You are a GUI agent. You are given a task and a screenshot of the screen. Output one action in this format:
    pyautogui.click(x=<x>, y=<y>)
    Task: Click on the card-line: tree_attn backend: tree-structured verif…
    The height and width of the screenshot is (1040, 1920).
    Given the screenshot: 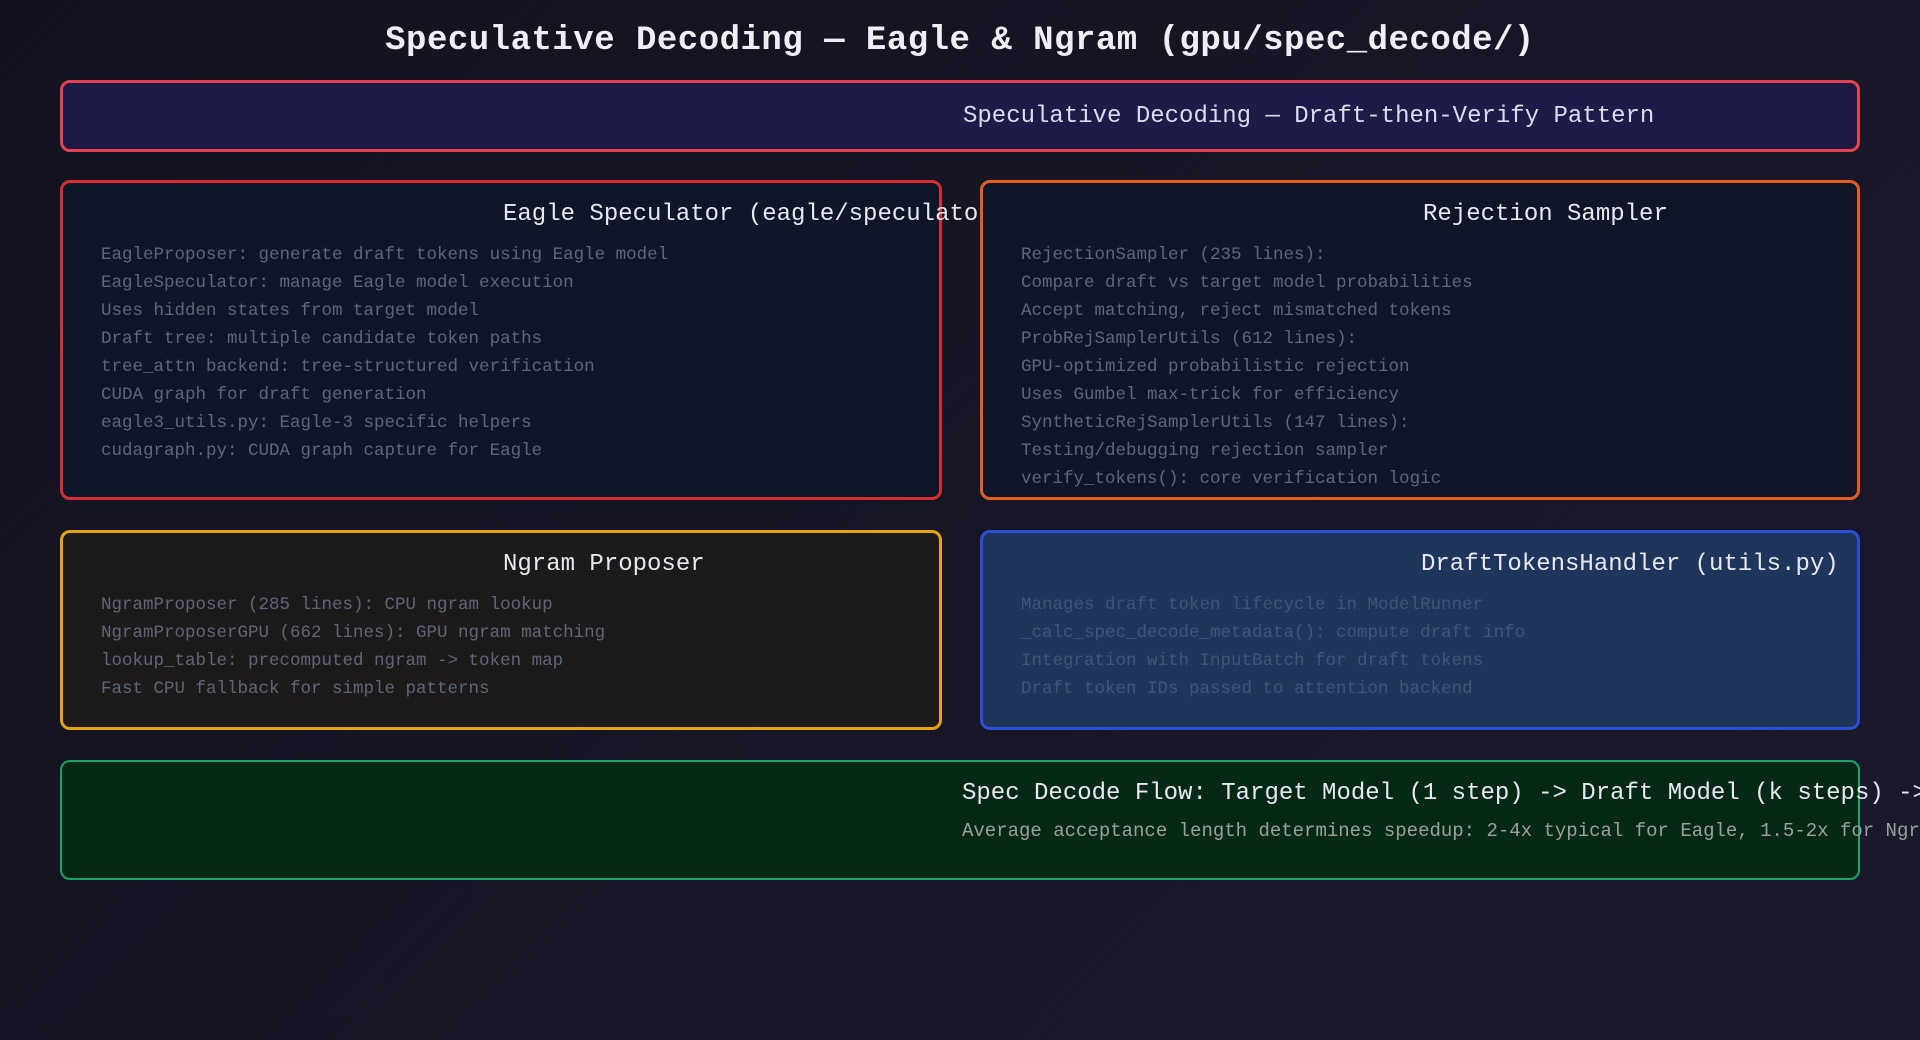 What is the action you would take?
    pyautogui.click(x=348, y=367)
    